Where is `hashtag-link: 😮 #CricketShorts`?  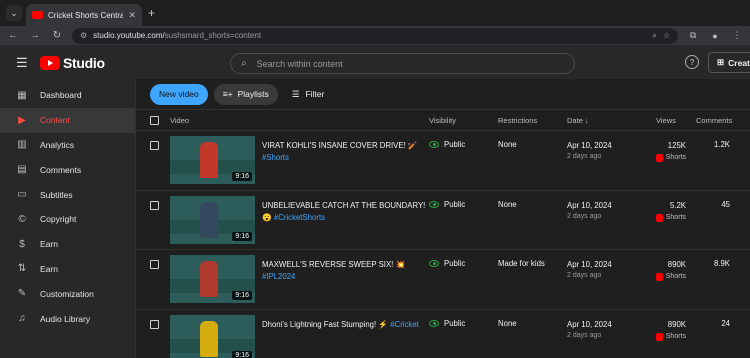
hashtag-link: 😮 #CricketShorts is located at coordinates (293, 217).